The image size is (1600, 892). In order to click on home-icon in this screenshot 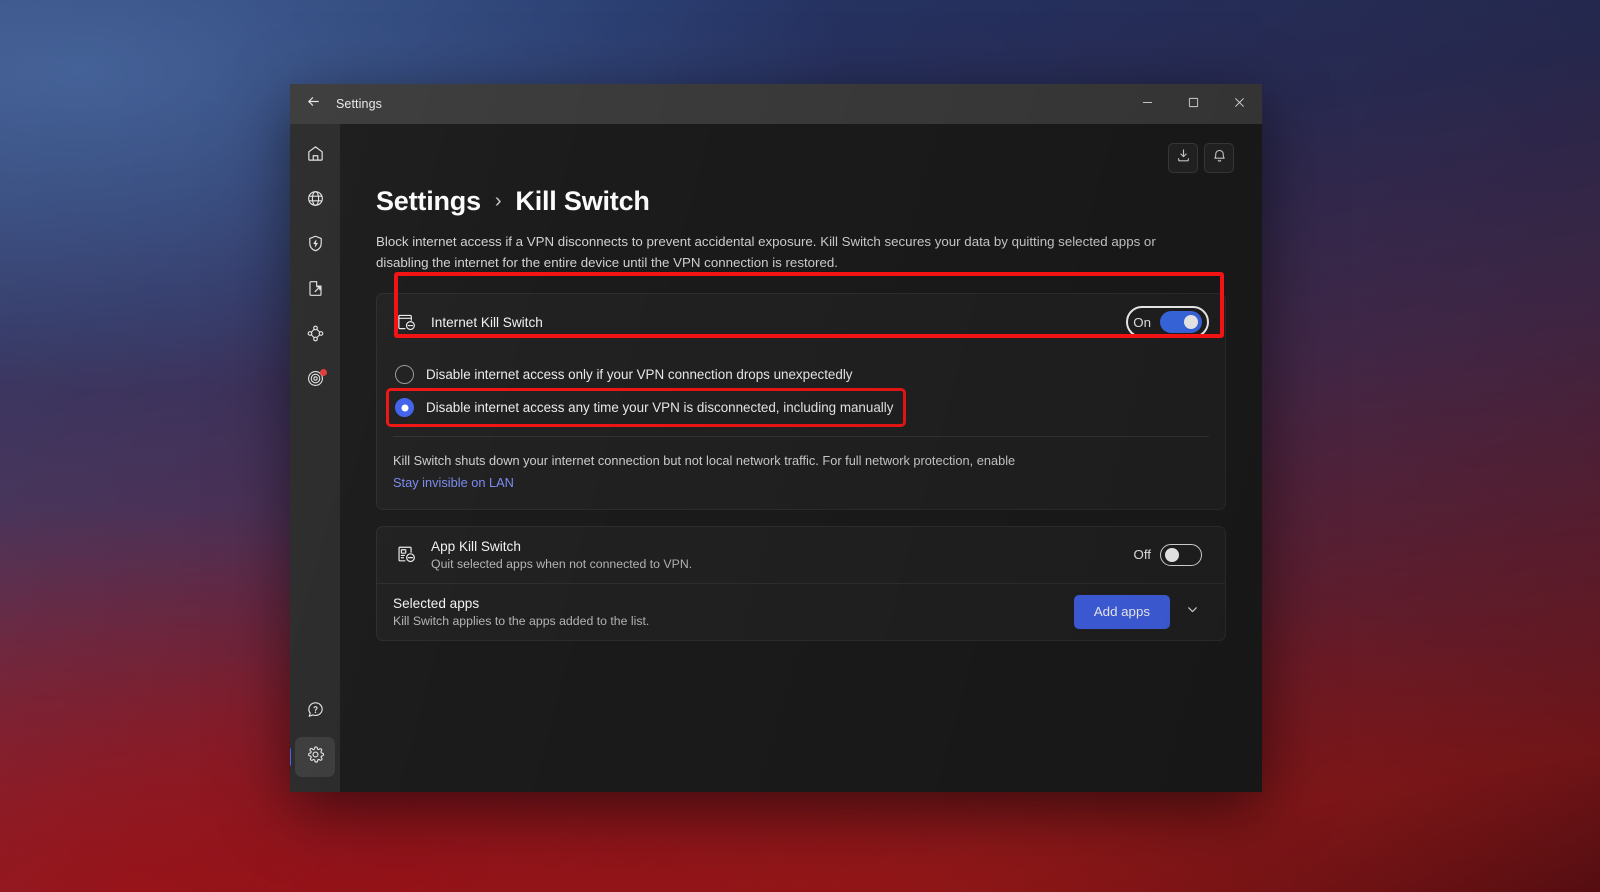, I will do `click(315, 156)`.